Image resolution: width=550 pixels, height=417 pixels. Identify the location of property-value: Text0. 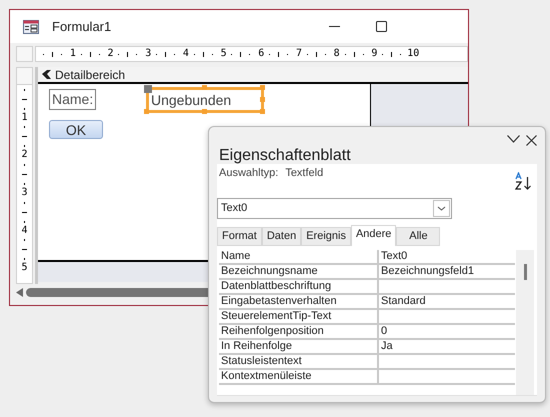
(447, 256).